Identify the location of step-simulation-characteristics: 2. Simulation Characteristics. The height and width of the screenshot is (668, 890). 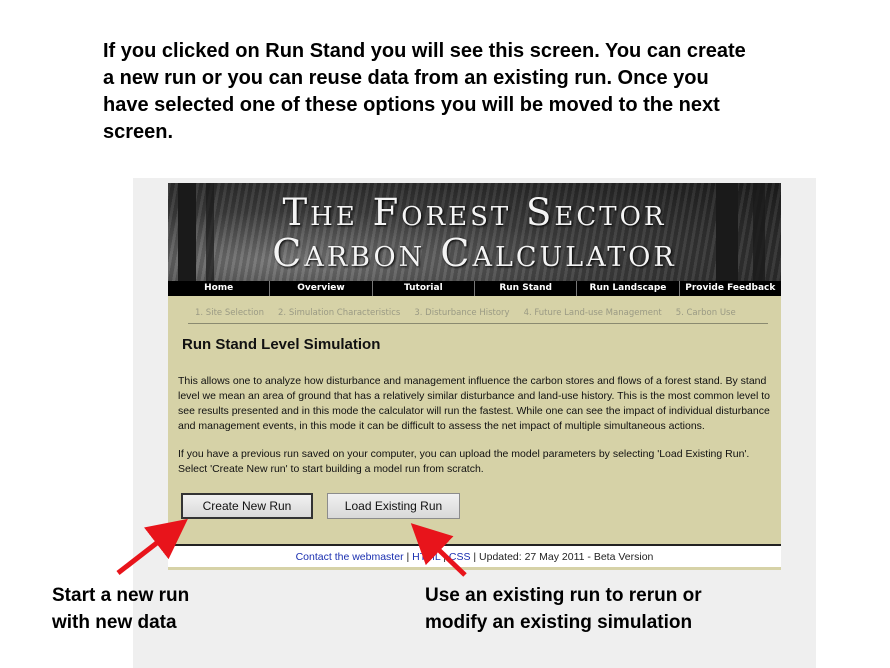
(339, 315).